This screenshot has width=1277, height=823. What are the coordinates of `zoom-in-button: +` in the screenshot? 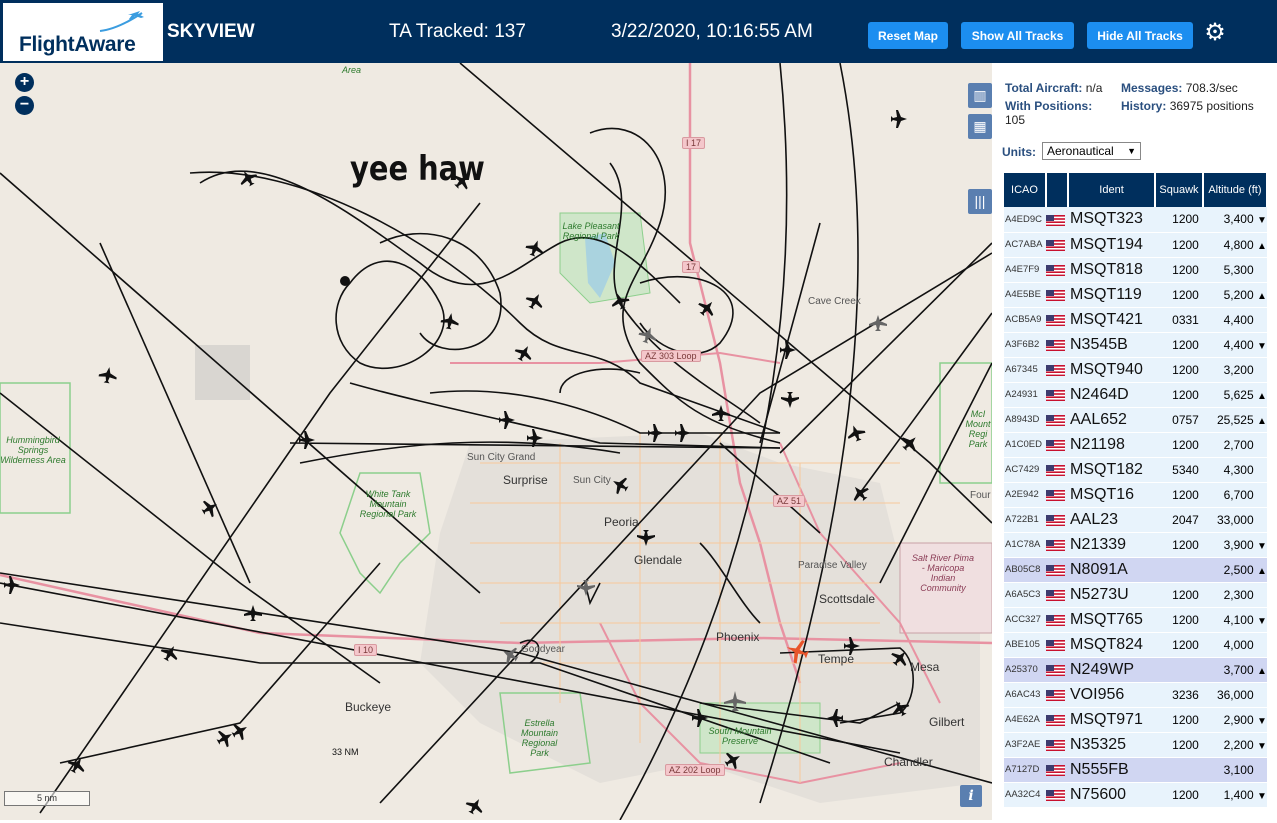 It's located at (24, 82).